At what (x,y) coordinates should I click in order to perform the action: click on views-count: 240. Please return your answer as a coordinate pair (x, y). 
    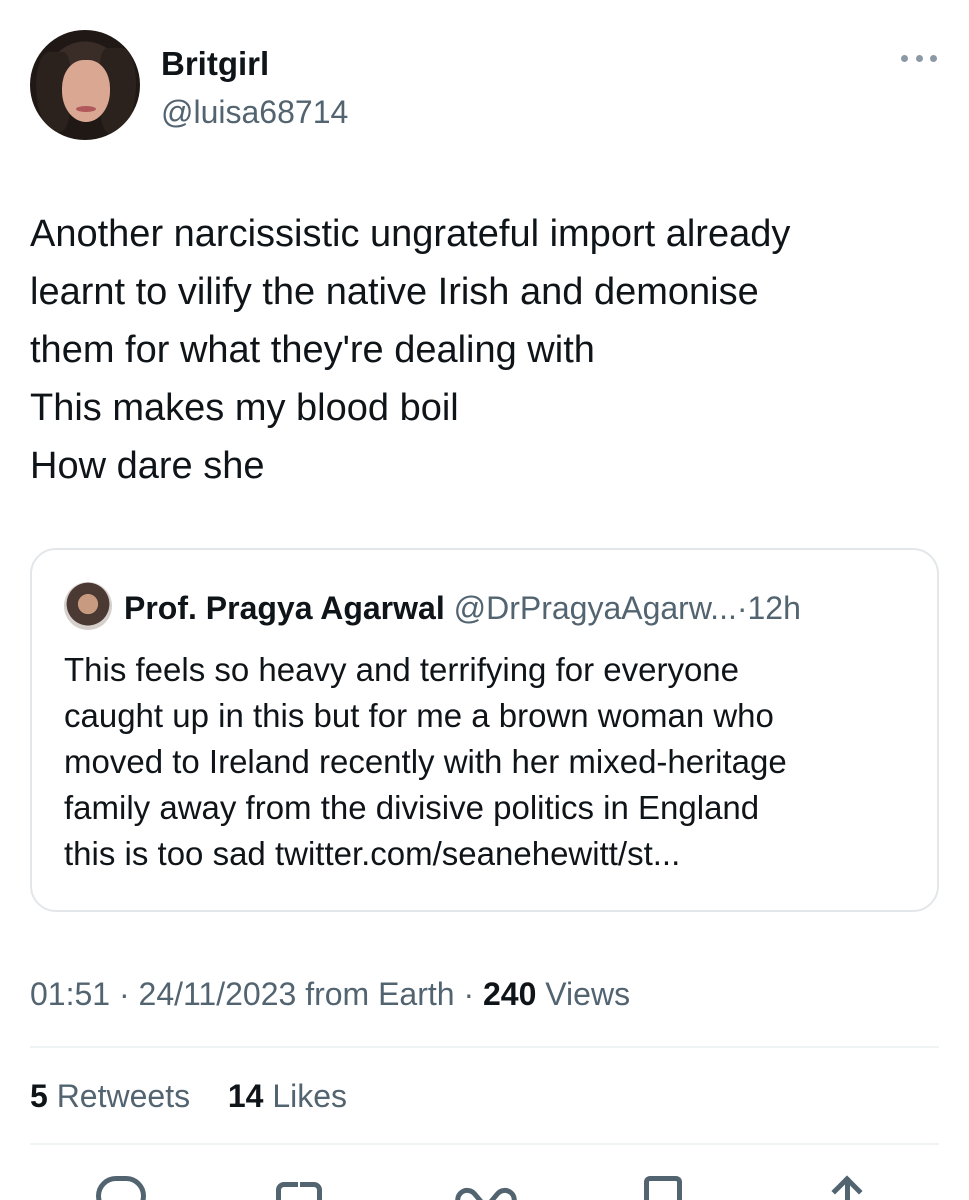
    Looking at the image, I should click on (510, 994).